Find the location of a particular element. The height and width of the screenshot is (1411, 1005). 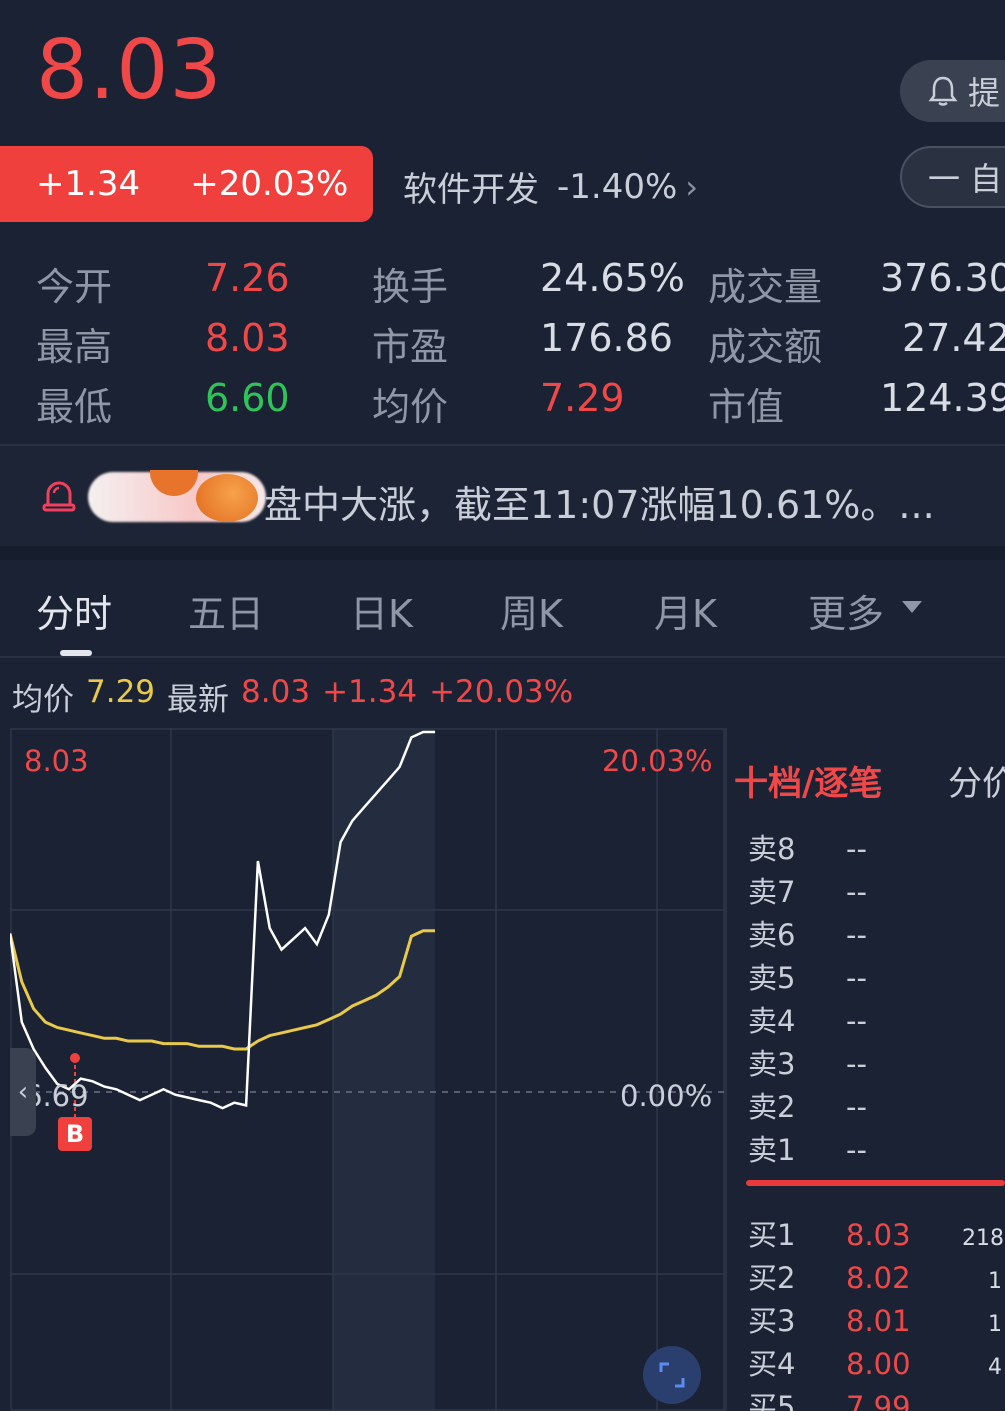

add-watchlist-button: 一 自 is located at coordinates (952, 177).